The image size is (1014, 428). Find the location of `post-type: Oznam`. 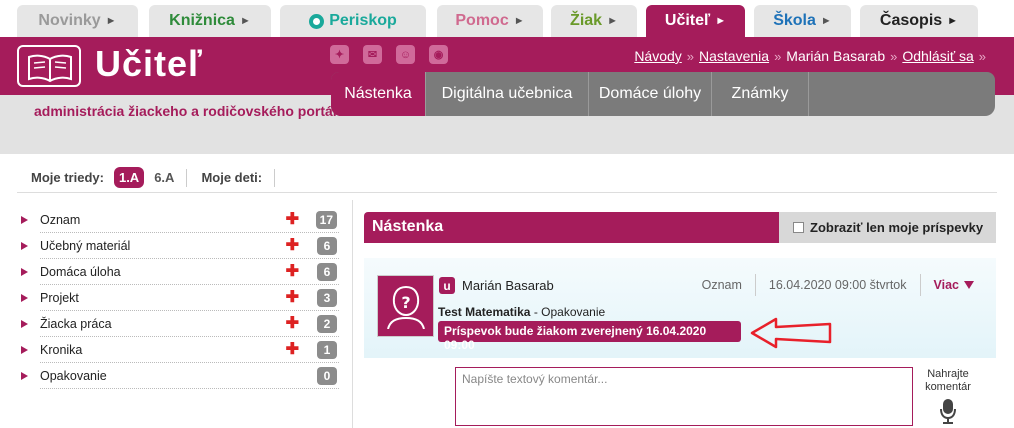

post-type: Oznam is located at coordinates (721, 285).